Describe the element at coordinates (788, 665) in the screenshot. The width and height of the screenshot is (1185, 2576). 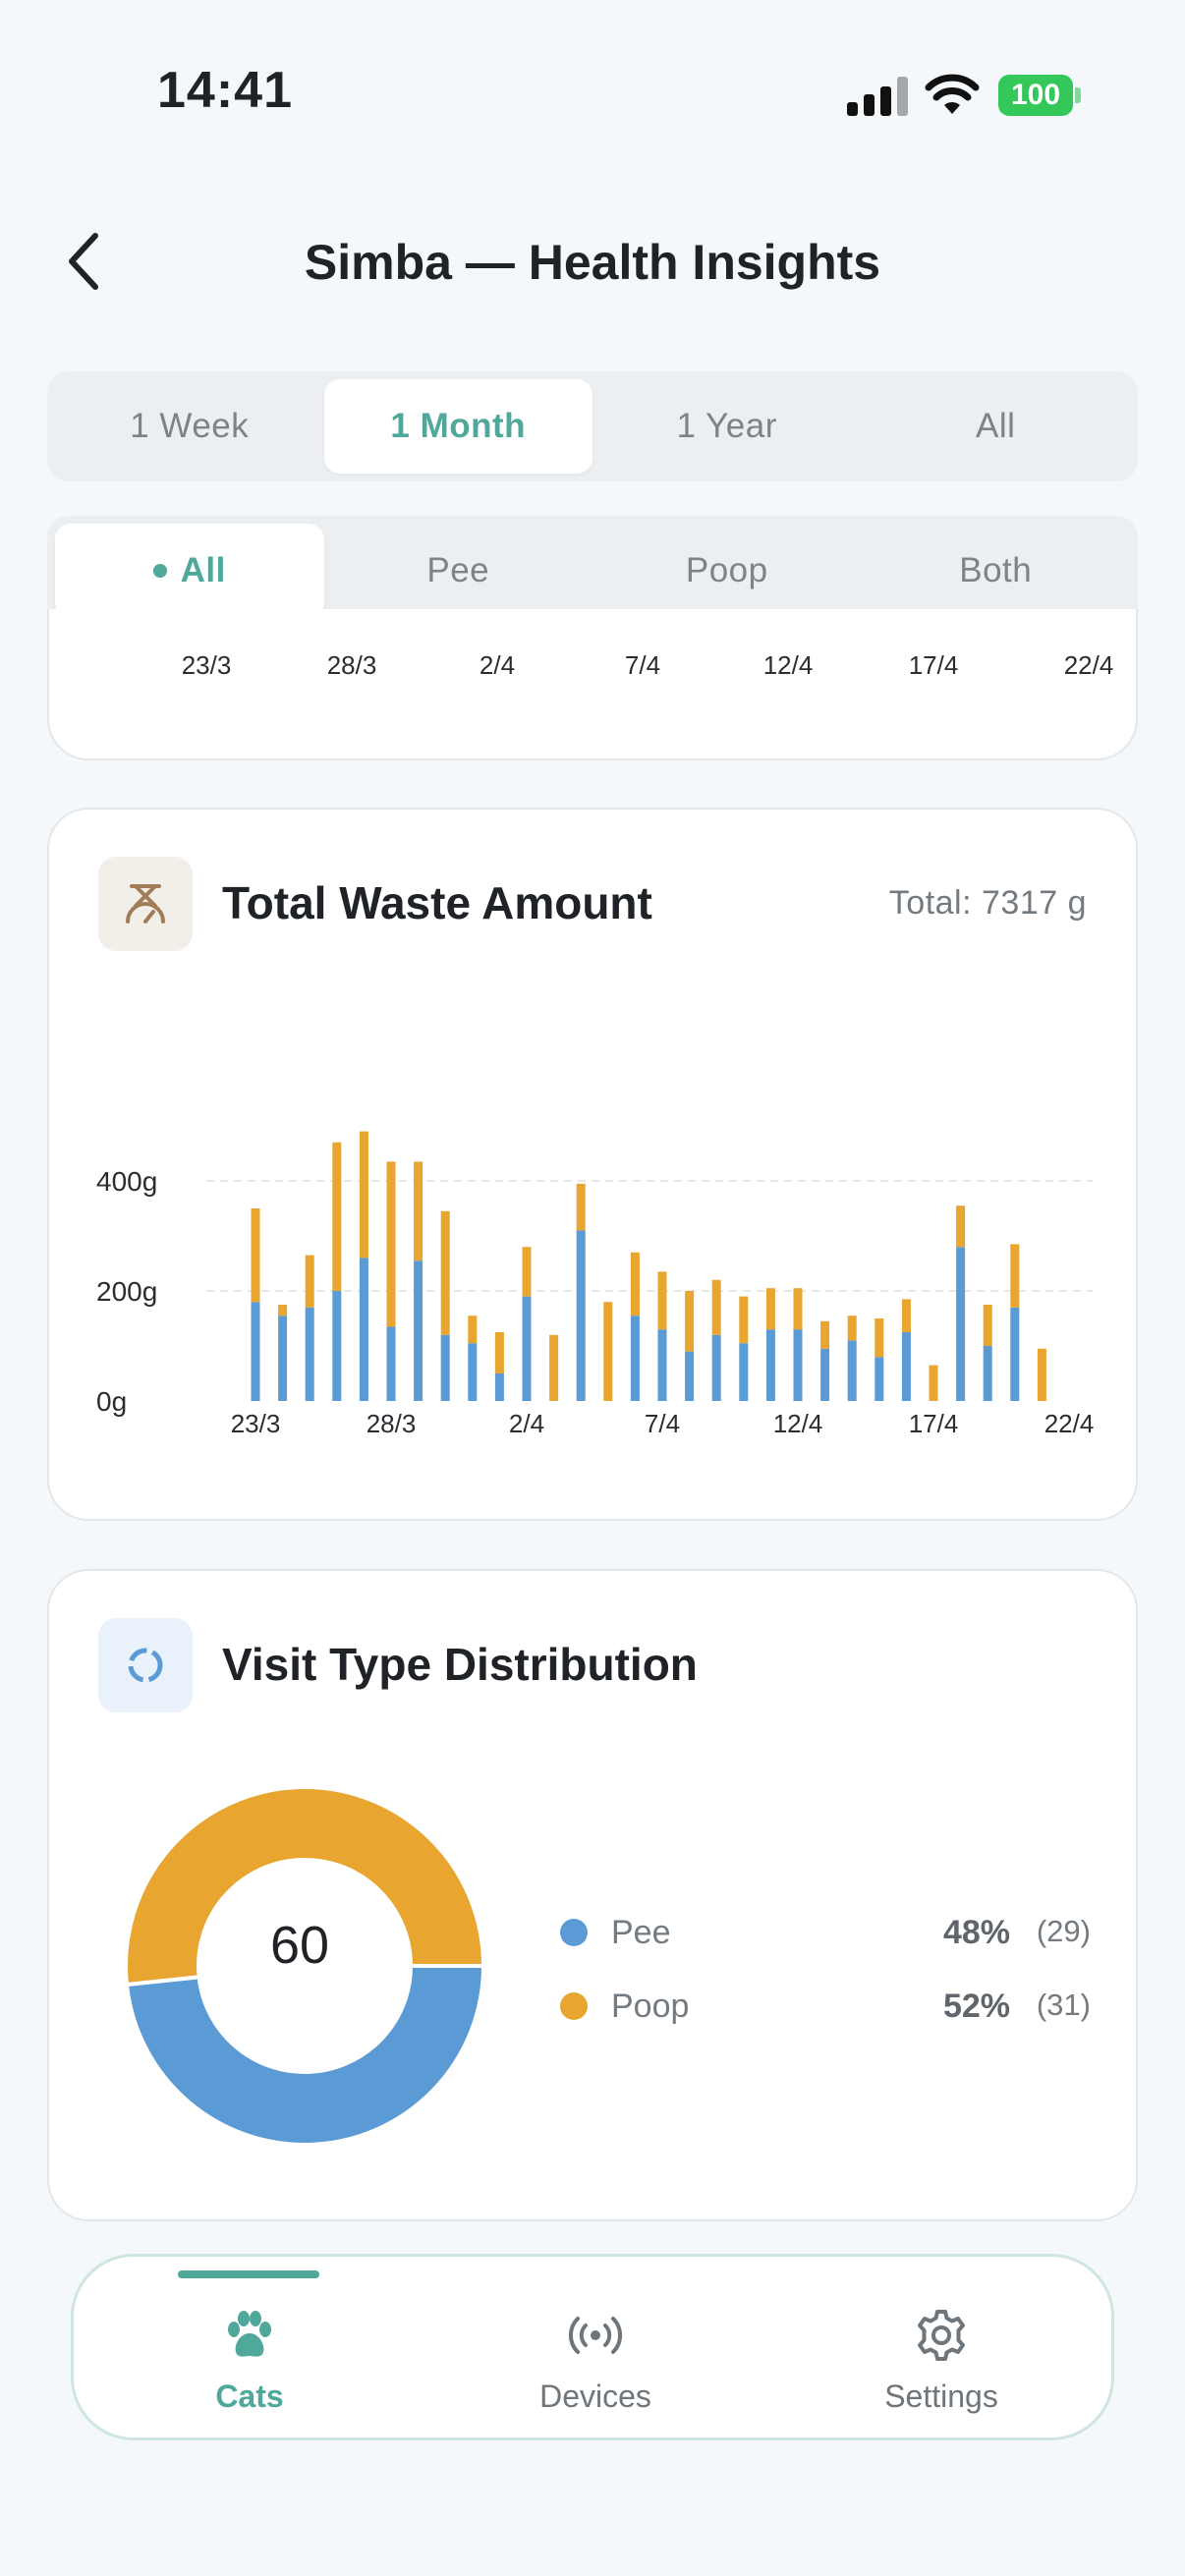
I see `x-label: 12/4` at that location.